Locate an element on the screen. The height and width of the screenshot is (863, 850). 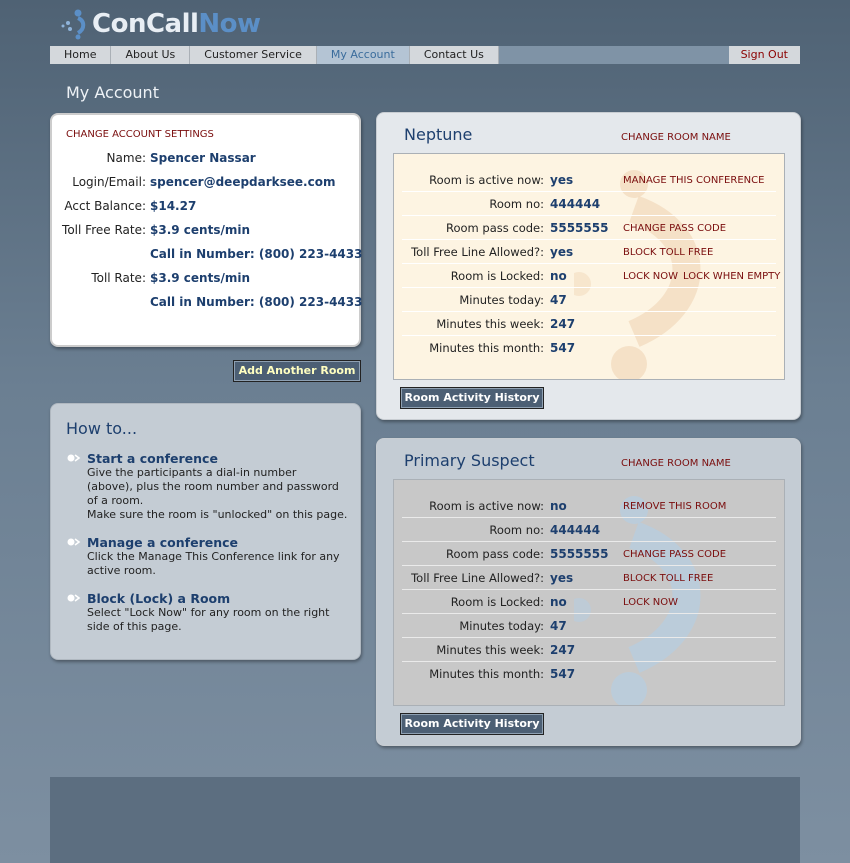
tollfree-rate-row: Toll Free Rate: $3.9 cents/min is located at coordinates (205, 231).